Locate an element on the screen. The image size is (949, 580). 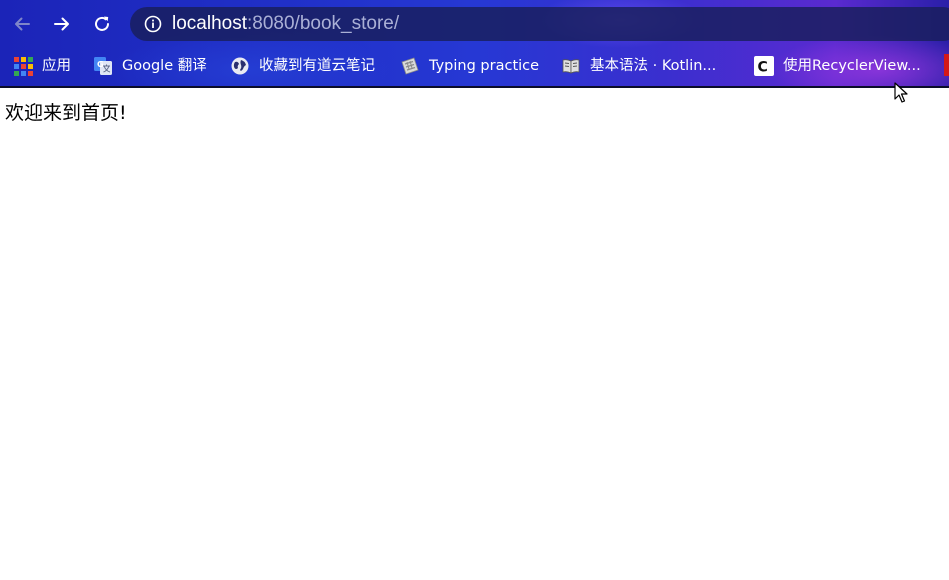
bookmark-label: 收藏到有道云笔记 is located at coordinates (317, 66).